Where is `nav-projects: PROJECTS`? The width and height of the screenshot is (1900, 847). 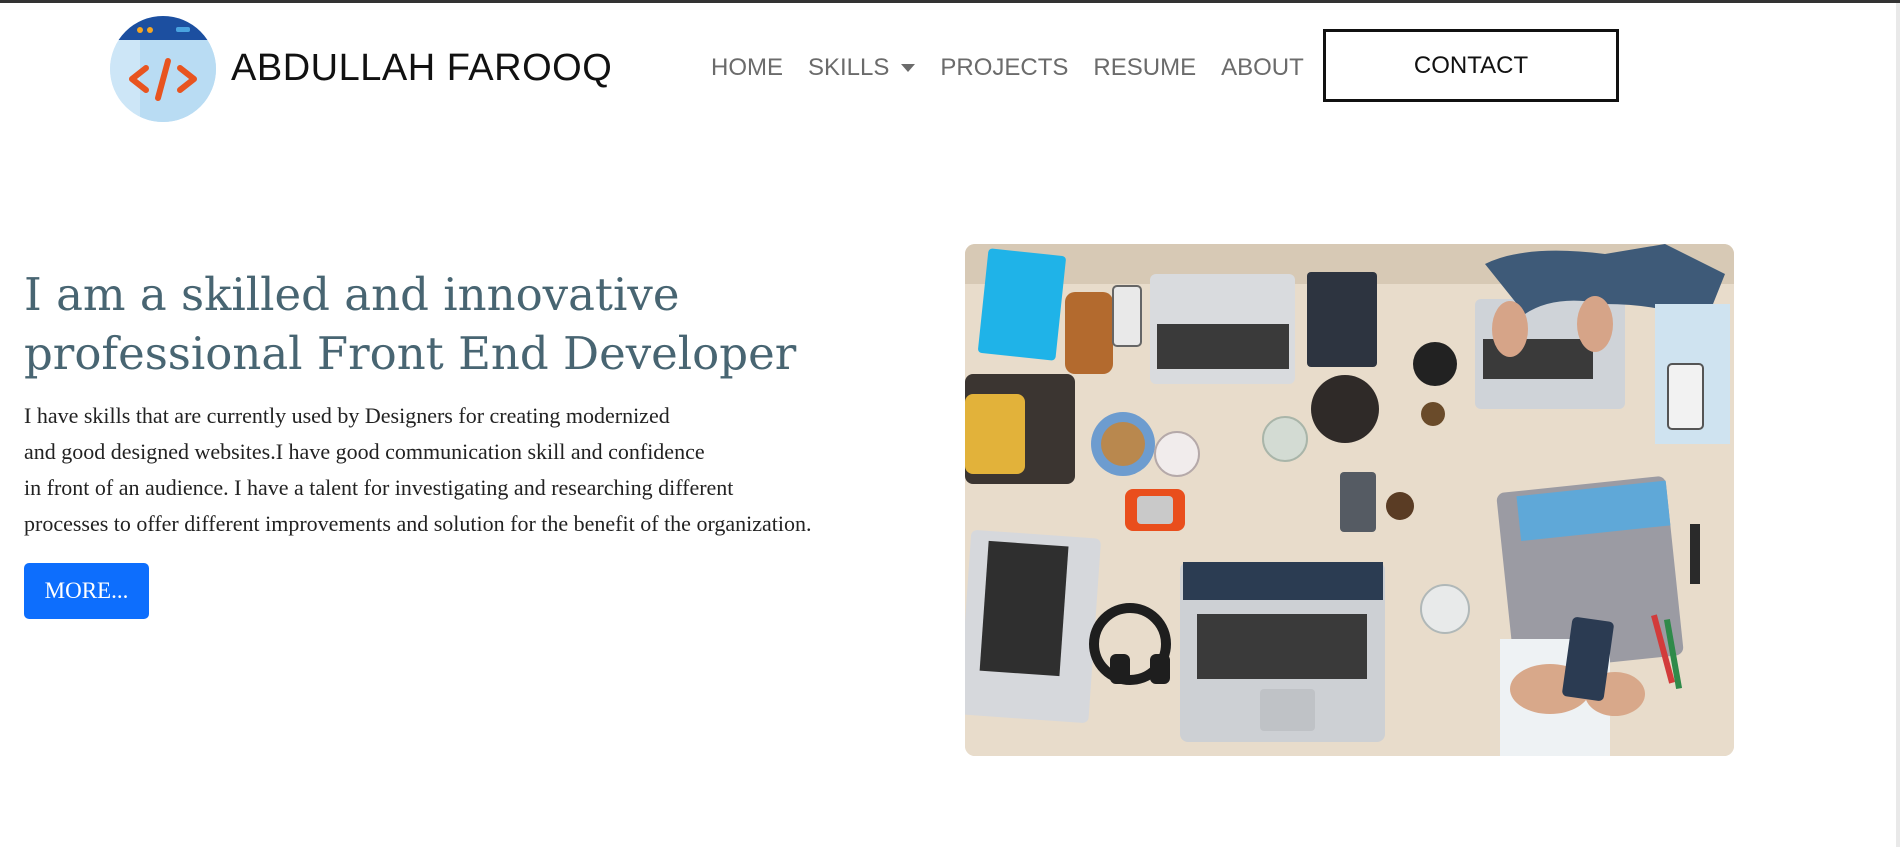
nav-projects: PROJECTS is located at coordinates (1004, 68).